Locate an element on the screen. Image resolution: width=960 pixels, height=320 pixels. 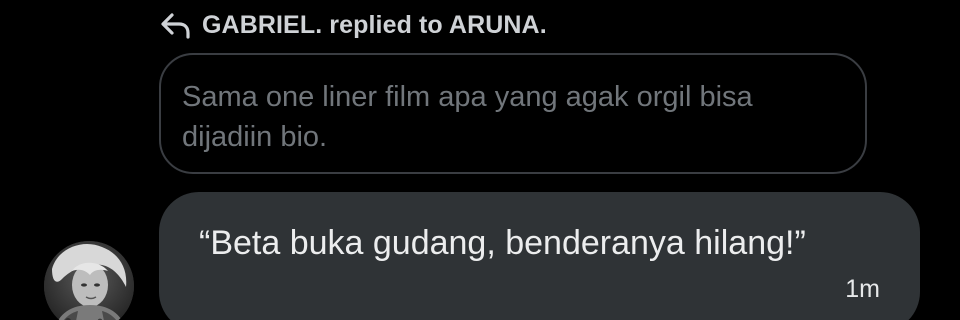
avatar-photo-icon is located at coordinates (89, 280).